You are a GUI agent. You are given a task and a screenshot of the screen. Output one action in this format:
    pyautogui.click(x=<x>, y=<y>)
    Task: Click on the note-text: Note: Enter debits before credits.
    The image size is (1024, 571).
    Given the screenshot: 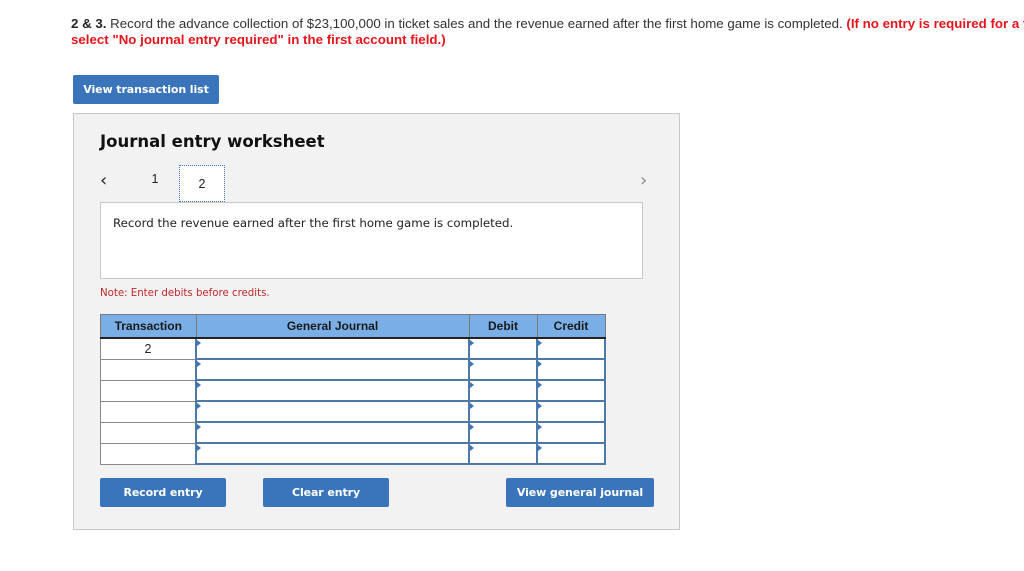 What is the action you would take?
    pyautogui.click(x=185, y=293)
    